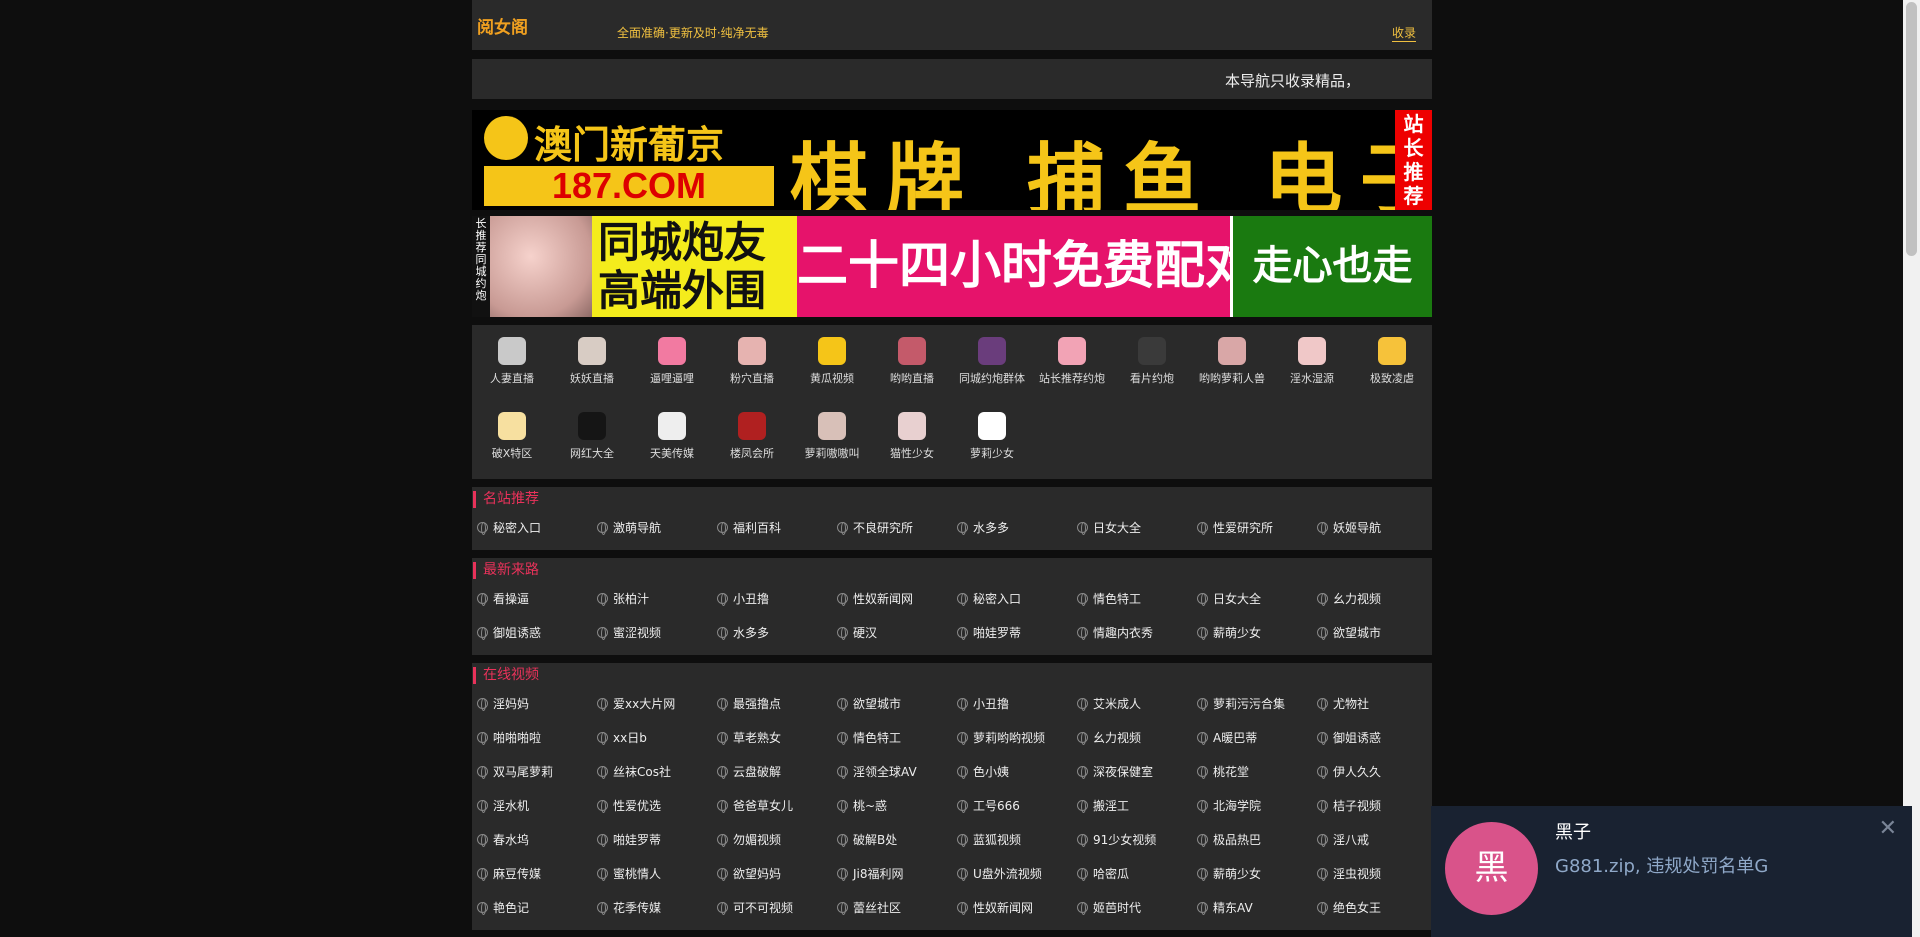 The height and width of the screenshot is (937, 1920). Describe the element at coordinates (1252, 703) in the screenshot. I see `site-link: 萝莉污污合集` at that location.